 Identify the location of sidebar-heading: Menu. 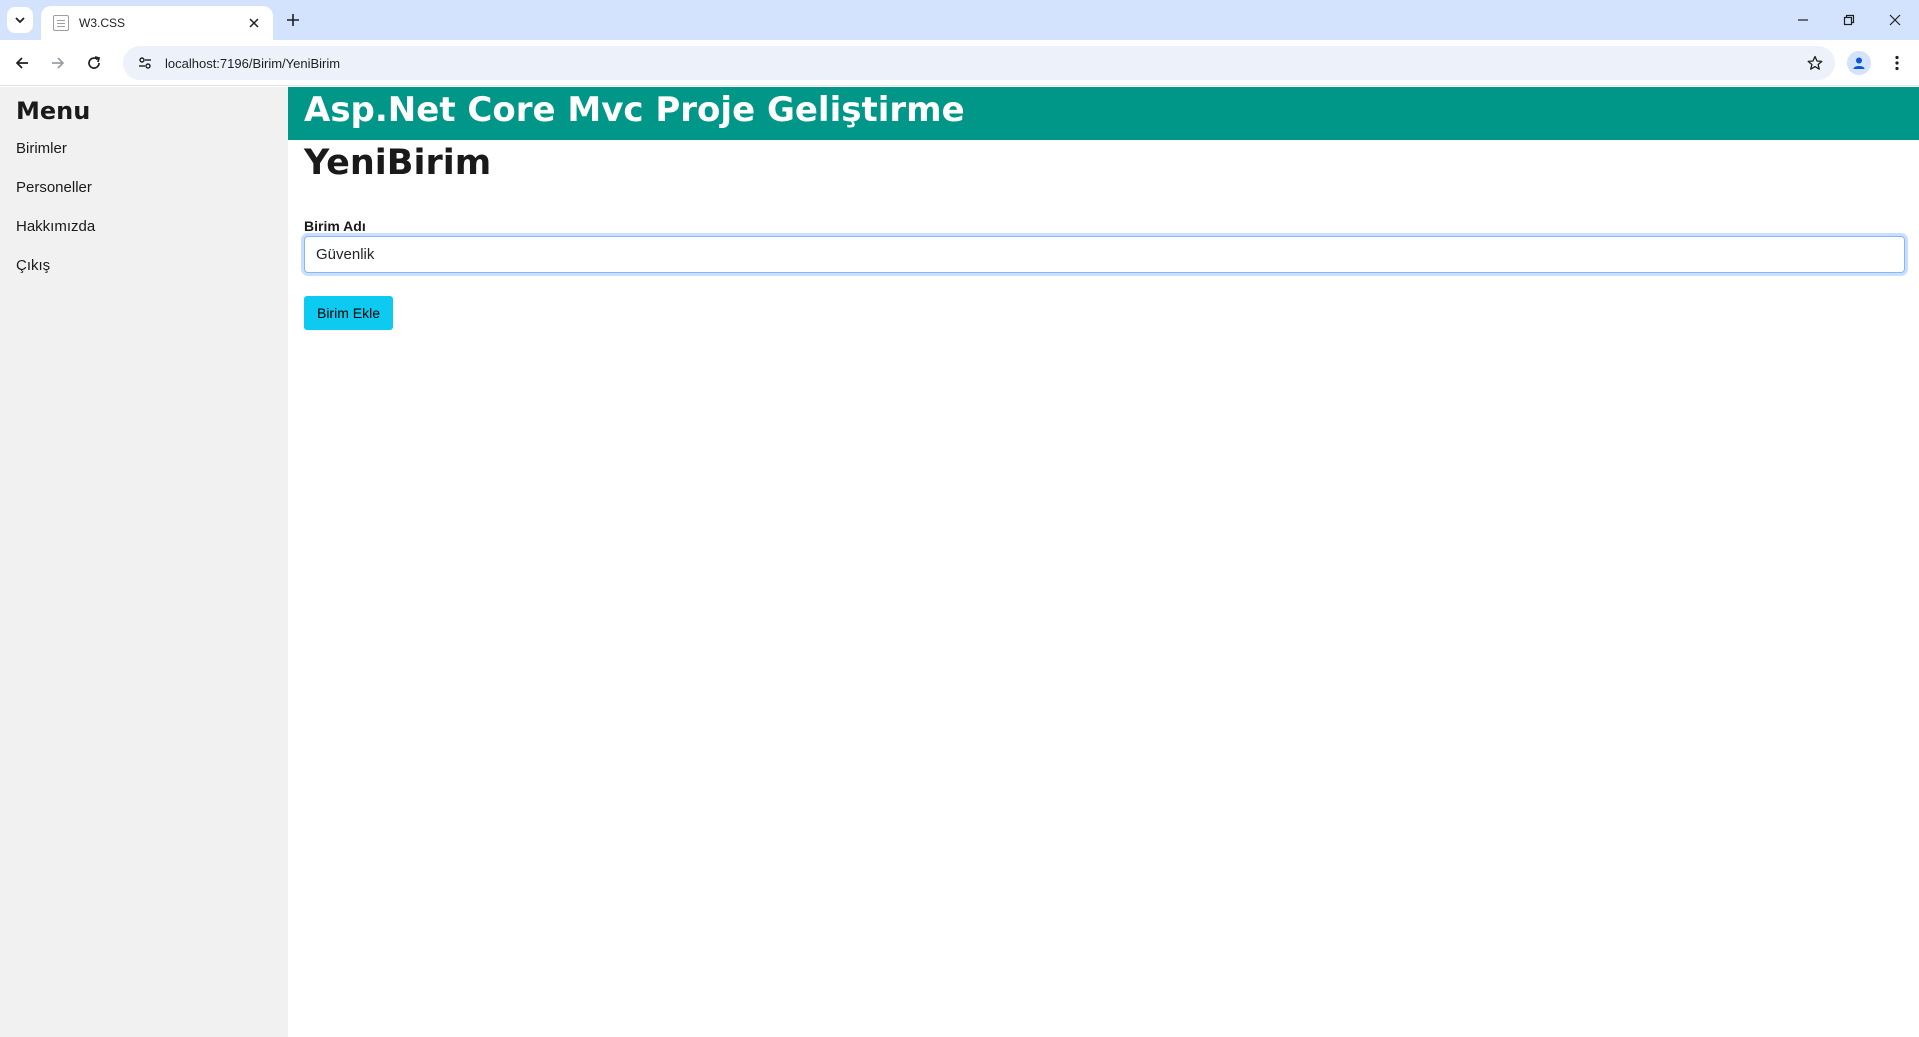
(53, 111).